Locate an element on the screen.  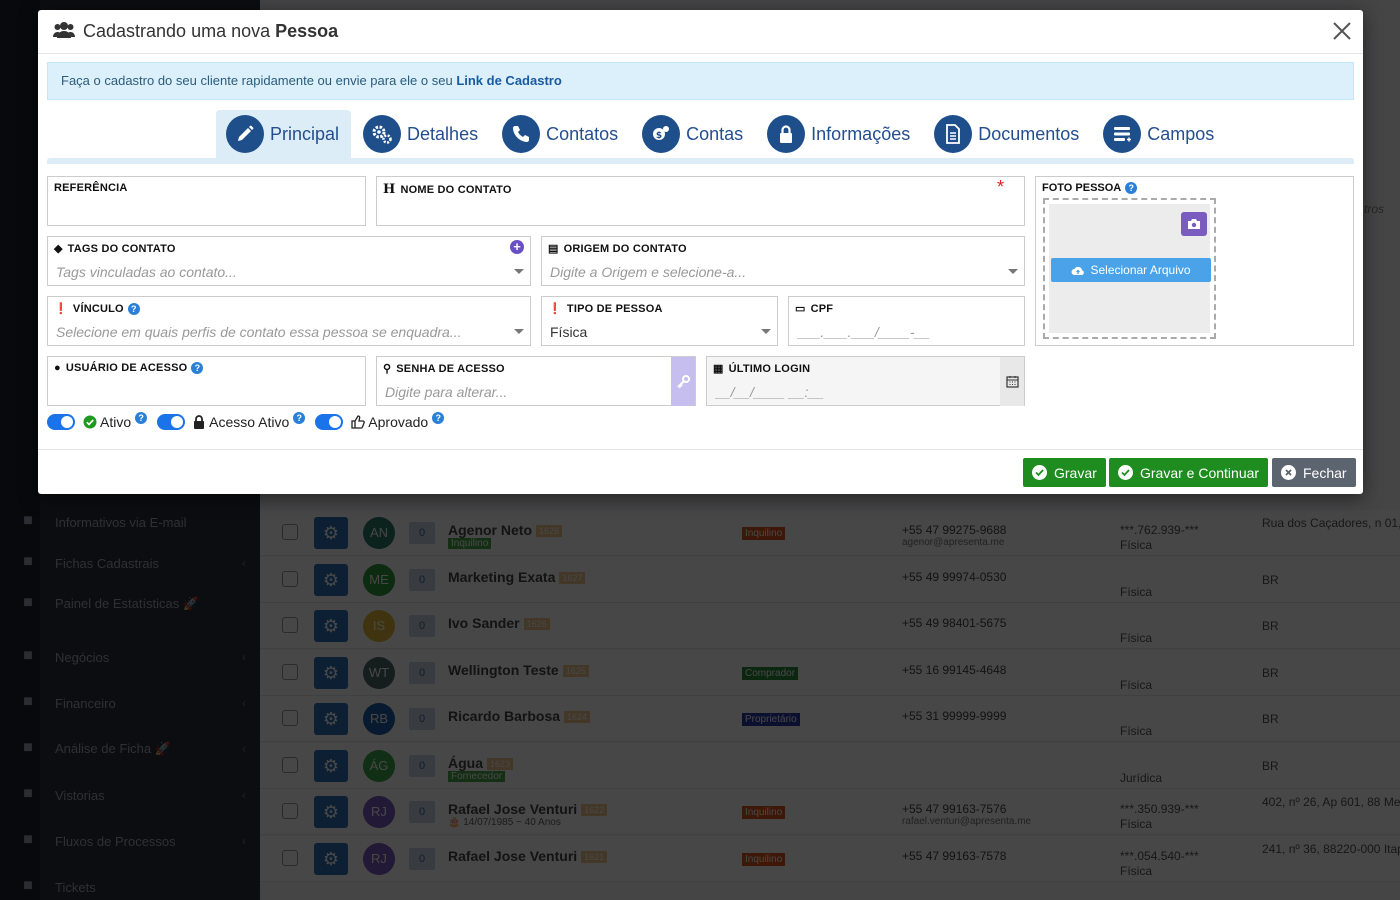
access-password-input is located at coordinates (524, 392).